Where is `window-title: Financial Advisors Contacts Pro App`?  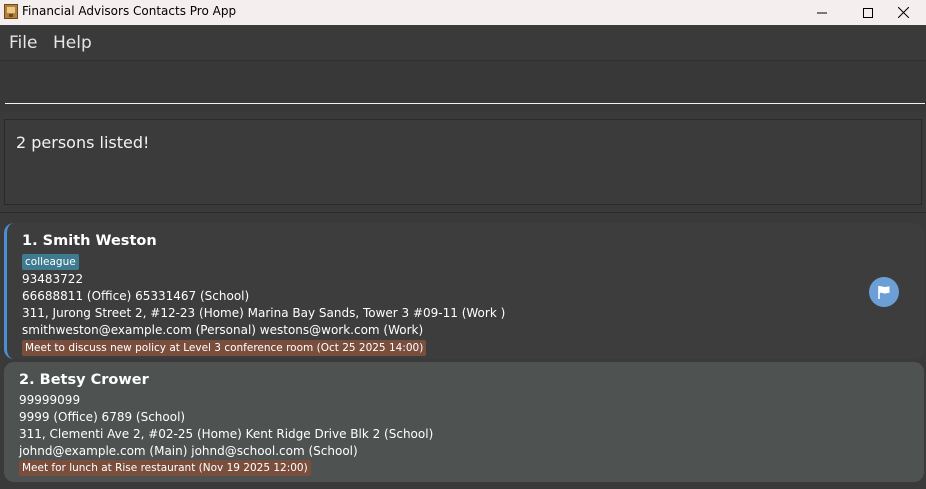
window-title: Financial Advisors Contacts Pro App is located at coordinates (129, 11).